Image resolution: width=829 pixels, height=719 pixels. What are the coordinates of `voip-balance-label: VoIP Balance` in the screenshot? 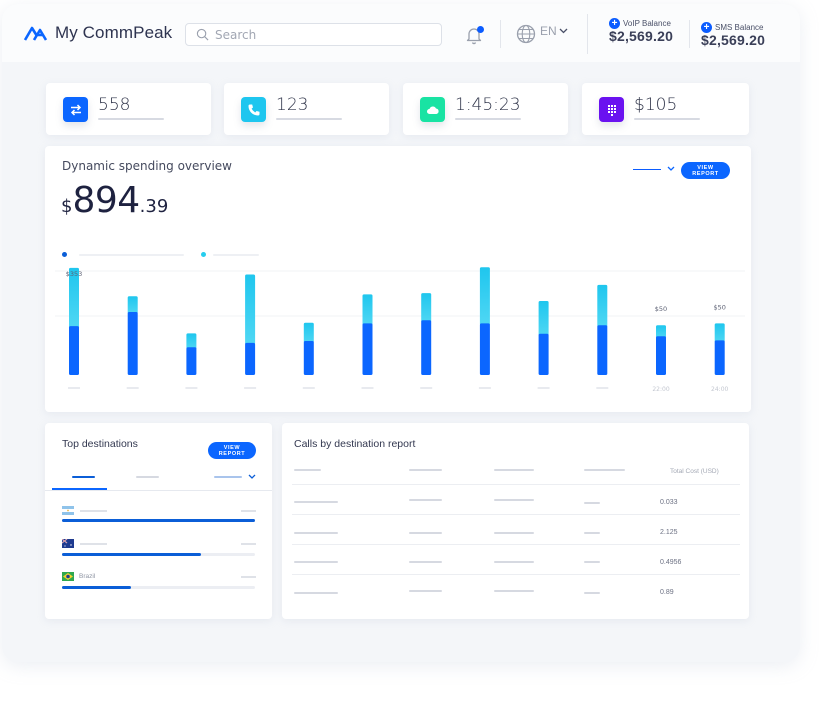 It's located at (647, 23).